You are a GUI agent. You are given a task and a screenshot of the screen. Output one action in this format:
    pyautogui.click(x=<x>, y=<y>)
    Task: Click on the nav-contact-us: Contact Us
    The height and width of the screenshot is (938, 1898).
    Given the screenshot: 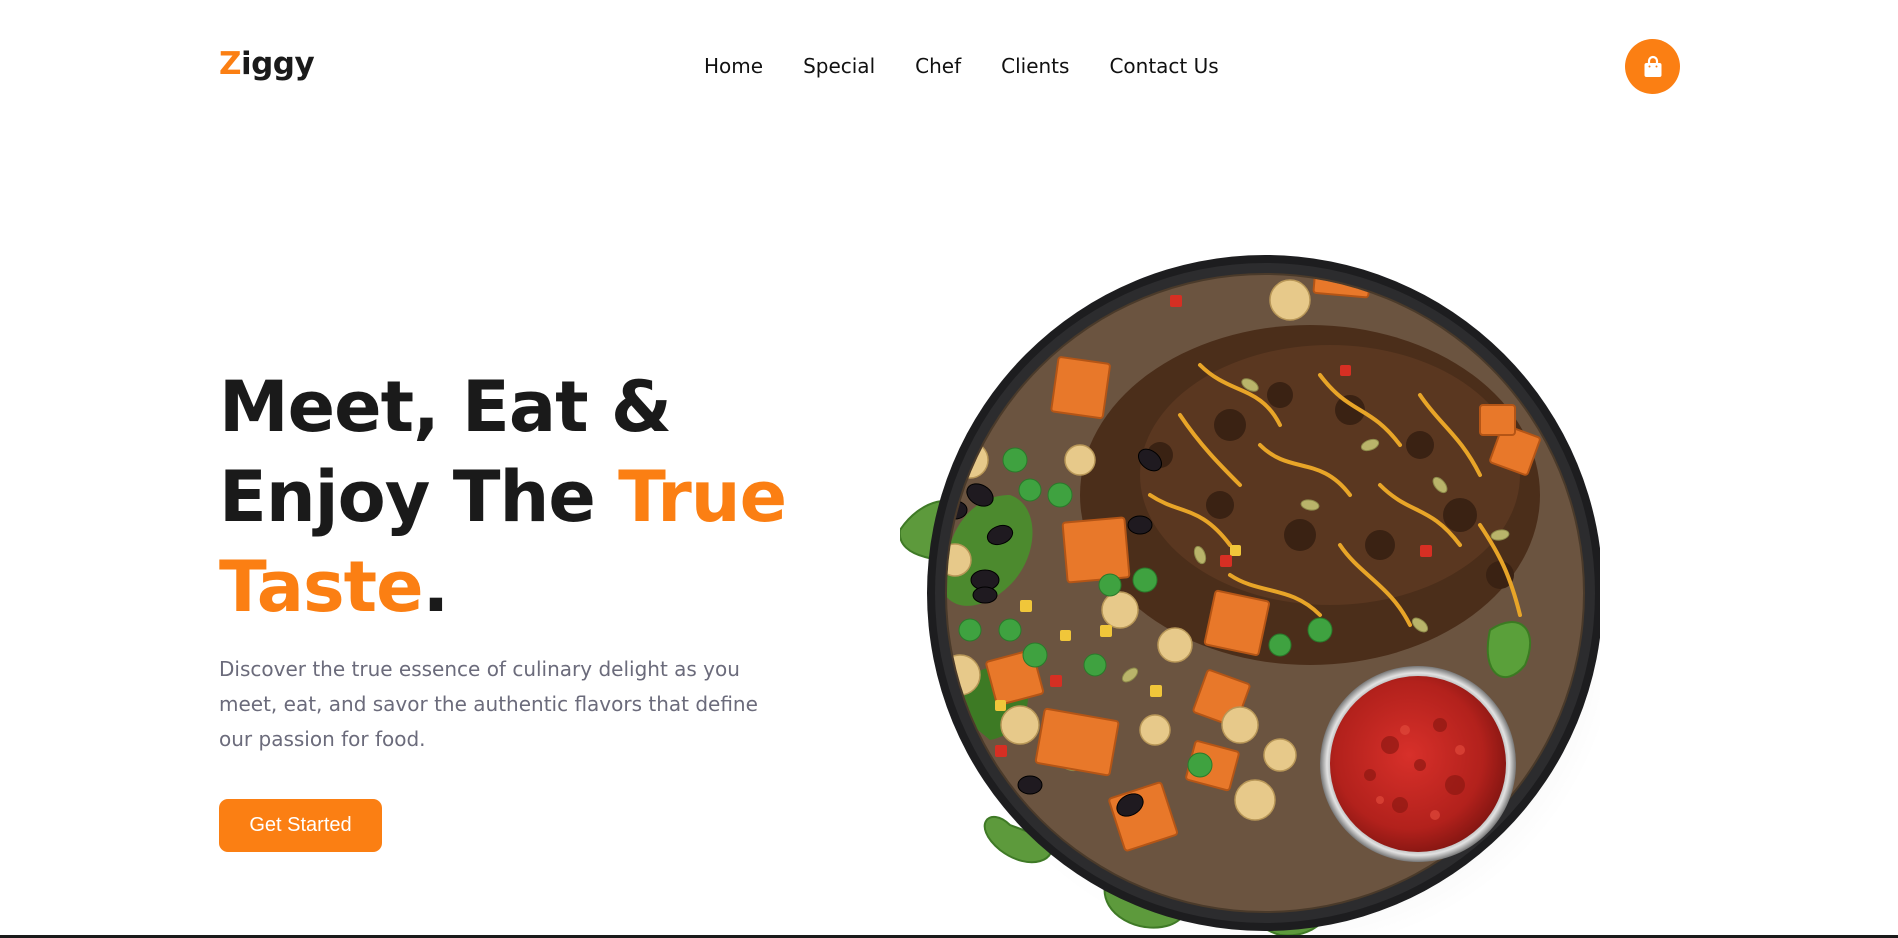 What is the action you would take?
    pyautogui.click(x=1163, y=66)
    